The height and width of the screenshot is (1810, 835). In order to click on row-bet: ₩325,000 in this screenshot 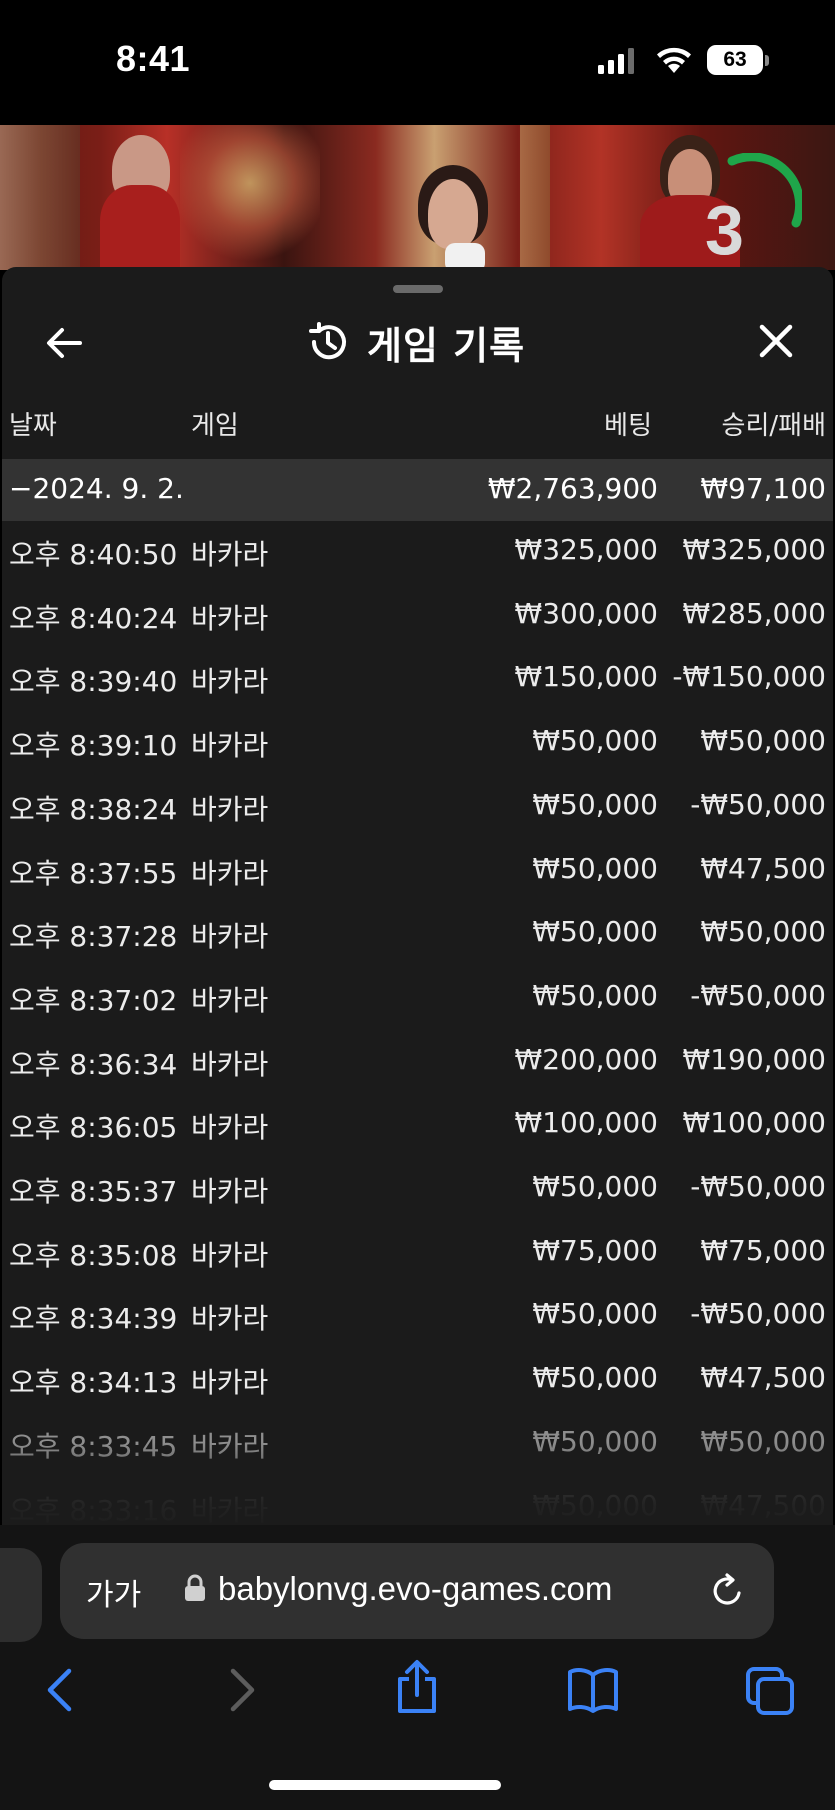, I will do `click(586, 549)`.